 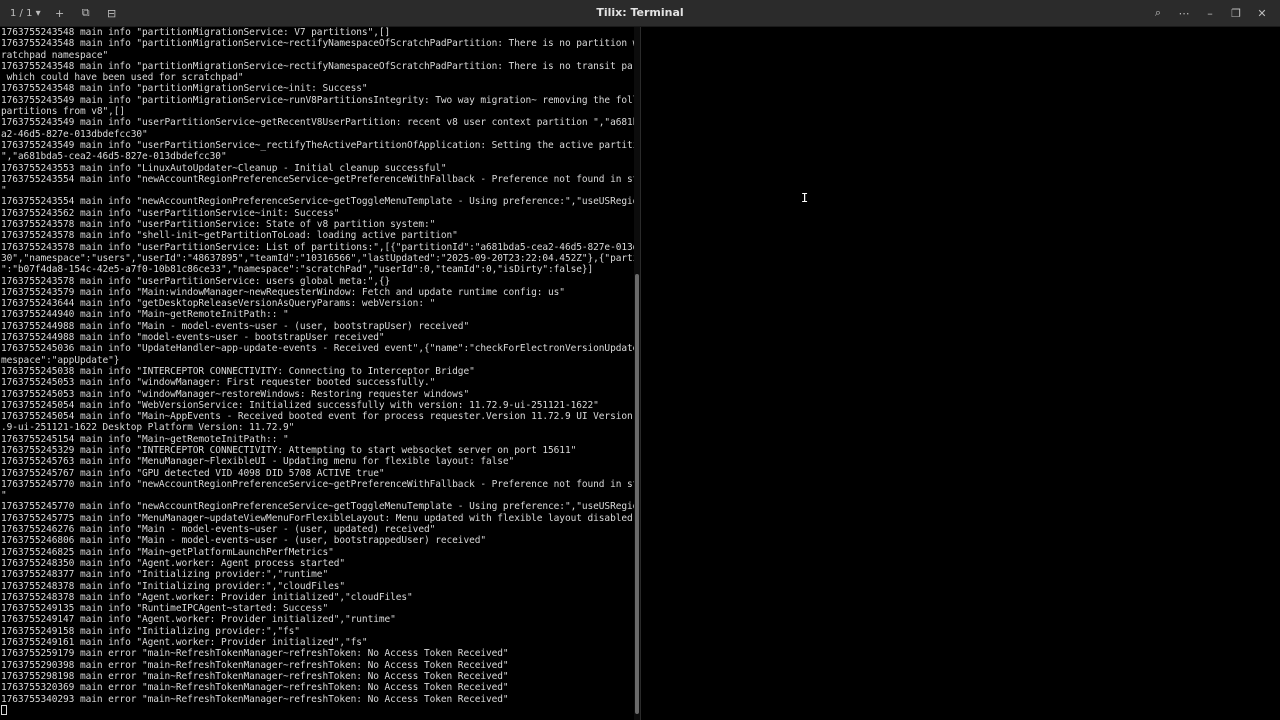 I want to click on terminal-prompt-line, so click(x=317, y=710).